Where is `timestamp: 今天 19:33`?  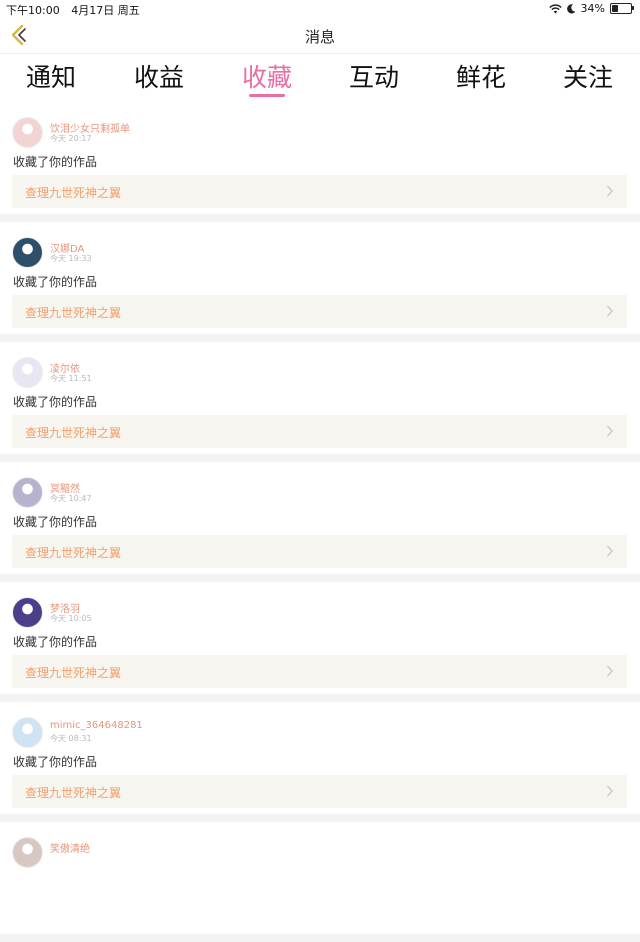
timestamp: 今天 19:33 is located at coordinates (71, 258).